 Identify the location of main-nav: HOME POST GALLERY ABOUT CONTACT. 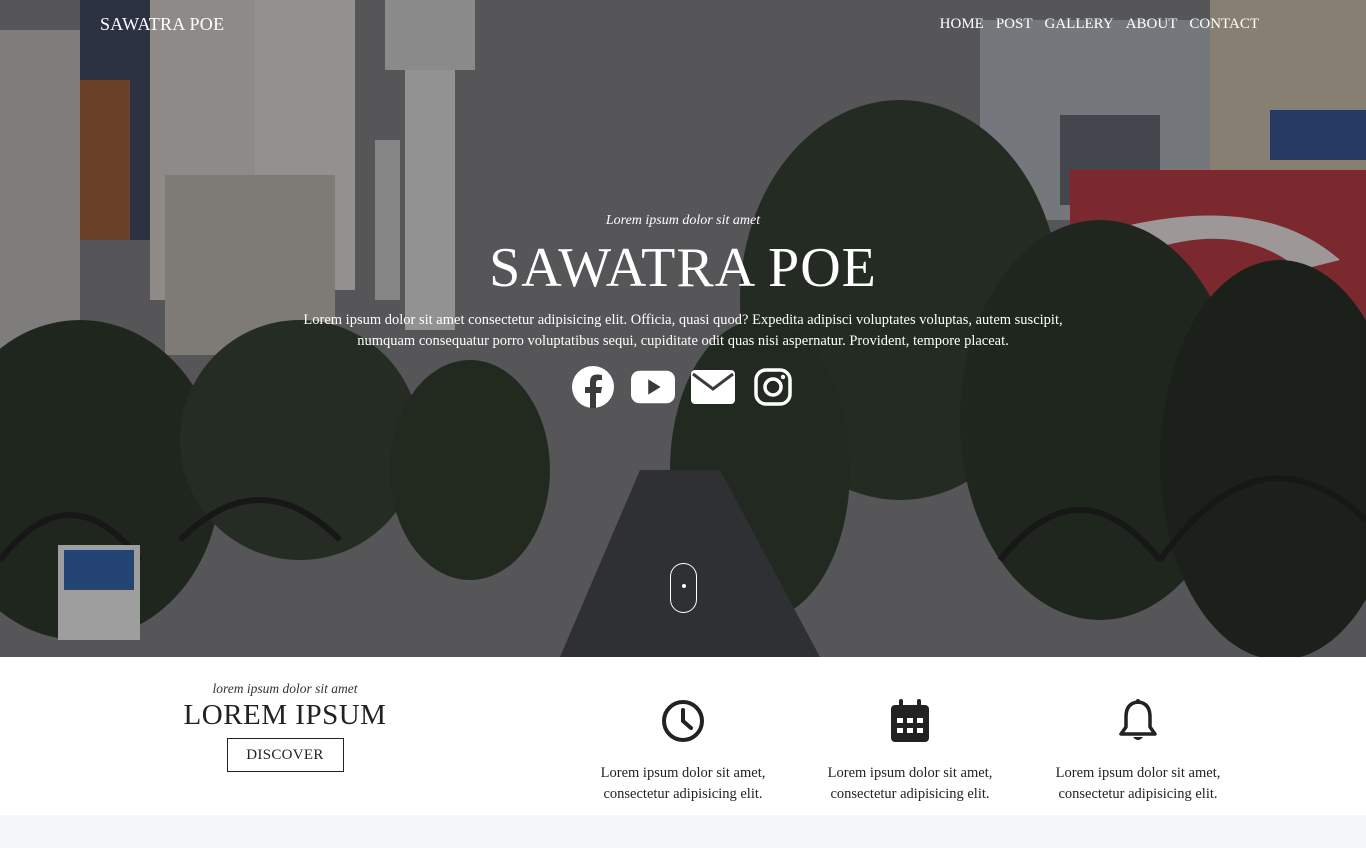
(1099, 24).